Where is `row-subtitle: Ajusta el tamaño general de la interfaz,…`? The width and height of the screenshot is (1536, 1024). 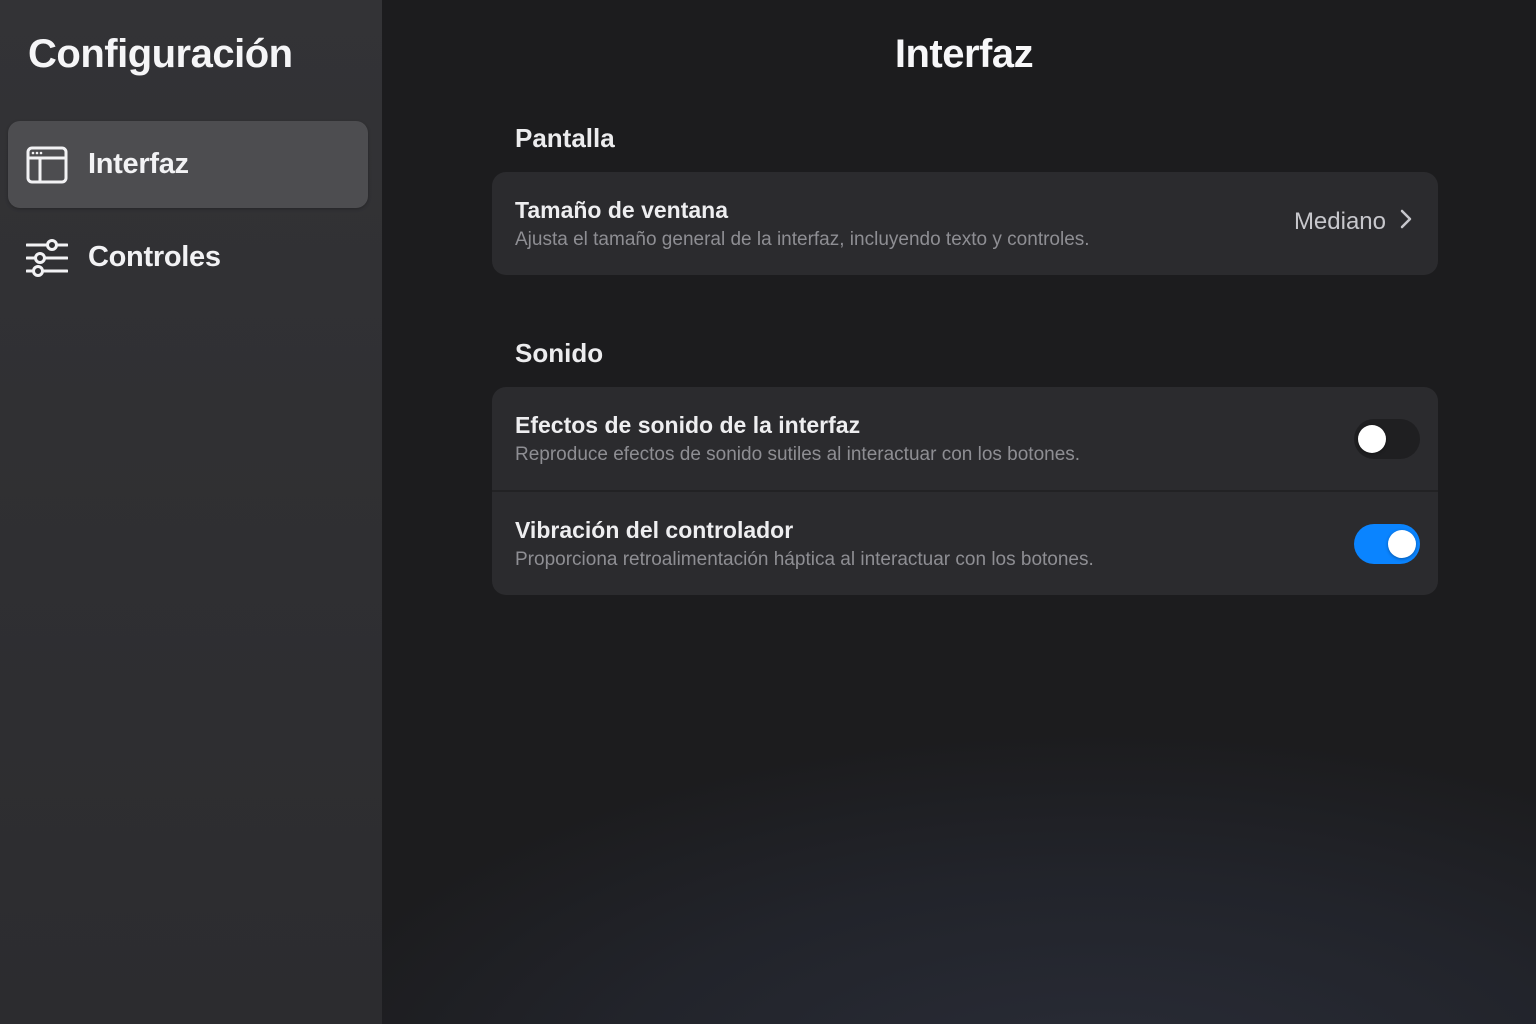
row-subtitle: Ajusta el tamaño general de la interfaz,… is located at coordinates (802, 239).